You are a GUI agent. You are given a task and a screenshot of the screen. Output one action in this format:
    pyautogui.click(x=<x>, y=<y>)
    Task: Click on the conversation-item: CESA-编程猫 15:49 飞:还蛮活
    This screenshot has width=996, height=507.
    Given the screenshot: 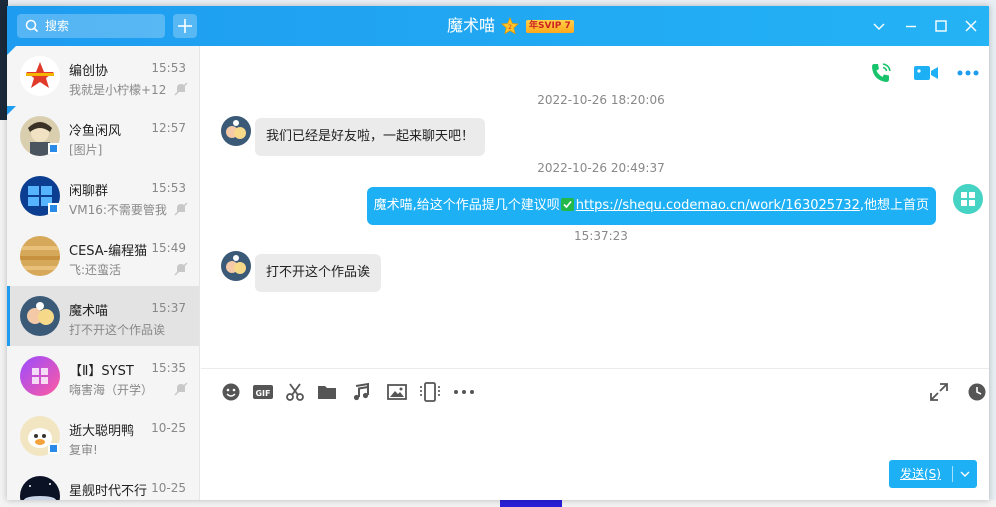 What is the action you would take?
    pyautogui.click(x=103, y=256)
    